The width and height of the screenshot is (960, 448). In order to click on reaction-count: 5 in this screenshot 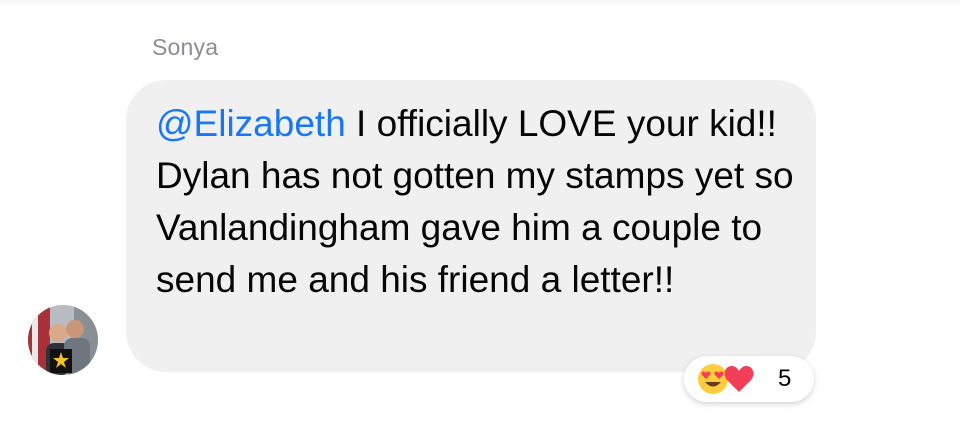, I will do `click(785, 378)`.